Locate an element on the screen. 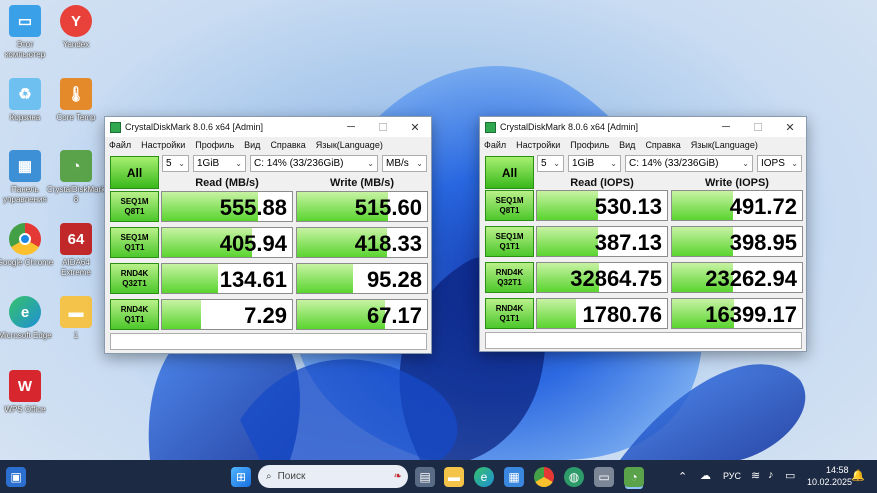  write-result-cell: 95.28 is located at coordinates (362, 278).